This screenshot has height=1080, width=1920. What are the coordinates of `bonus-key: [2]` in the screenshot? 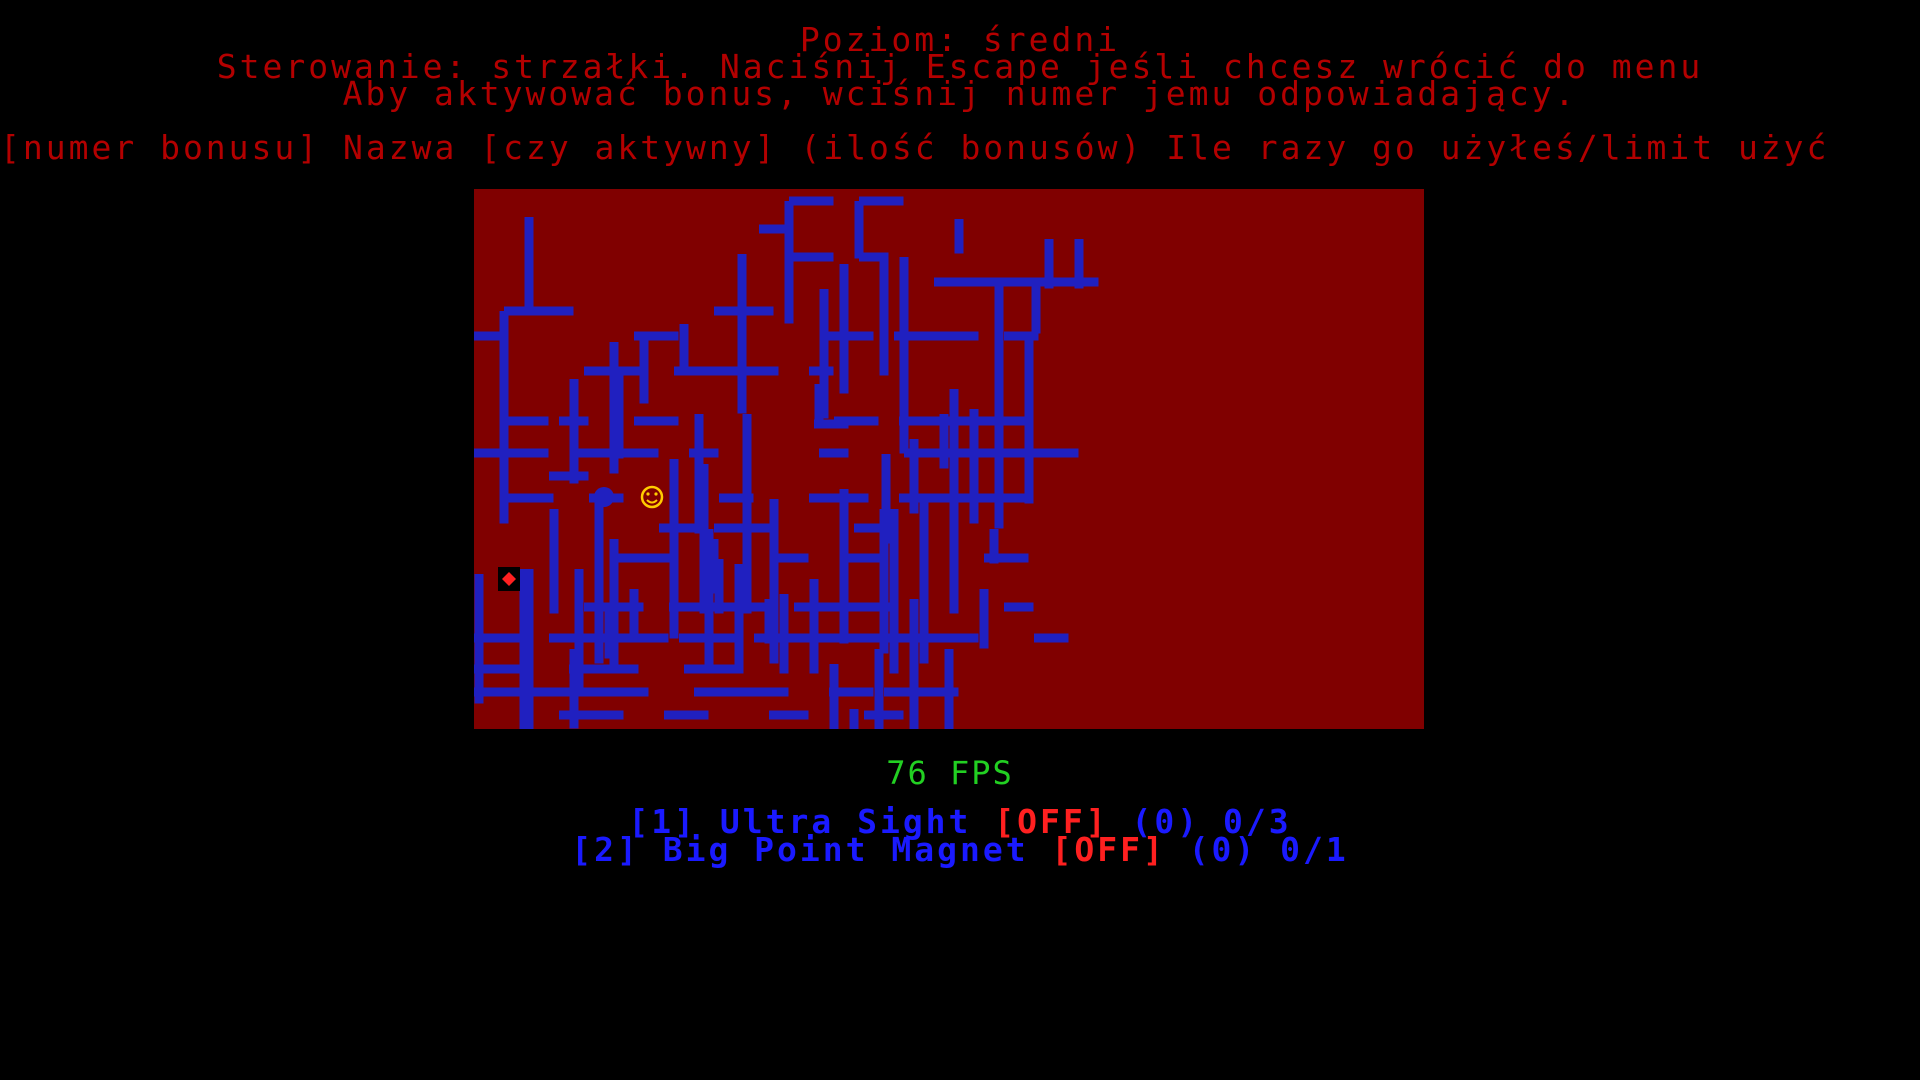 It's located at (605, 849).